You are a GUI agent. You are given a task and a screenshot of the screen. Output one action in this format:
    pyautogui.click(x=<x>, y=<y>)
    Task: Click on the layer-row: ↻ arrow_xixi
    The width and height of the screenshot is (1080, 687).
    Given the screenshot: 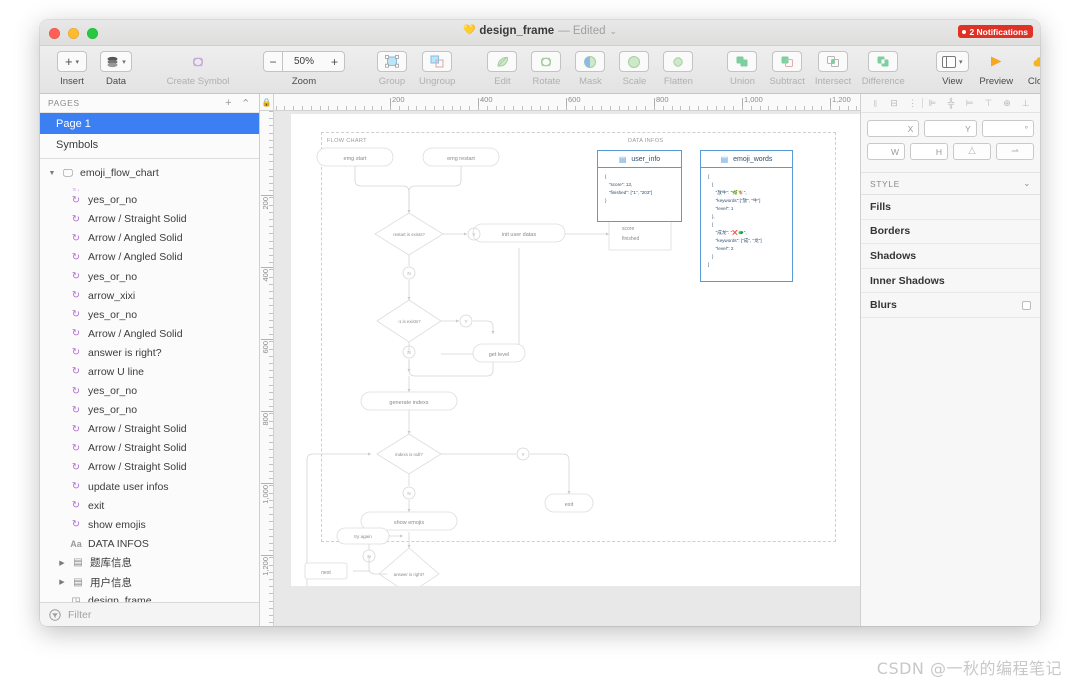 What is the action you would take?
    pyautogui.click(x=149, y=295)
    